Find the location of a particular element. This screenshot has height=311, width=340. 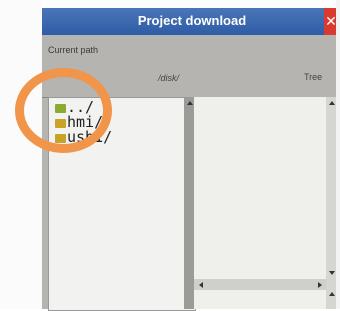

tree-horizontal-scrollbar is located at coordinates (260, 284).